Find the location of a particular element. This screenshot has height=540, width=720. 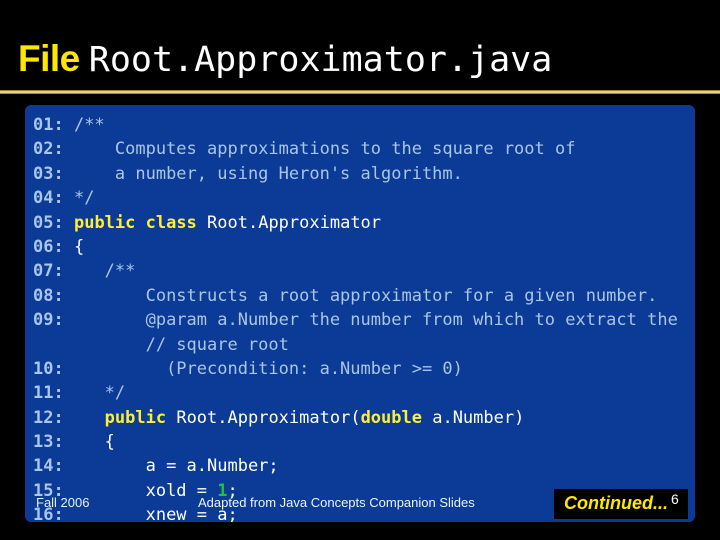

code-line: 01: /** is located at coordinates (364, 125).